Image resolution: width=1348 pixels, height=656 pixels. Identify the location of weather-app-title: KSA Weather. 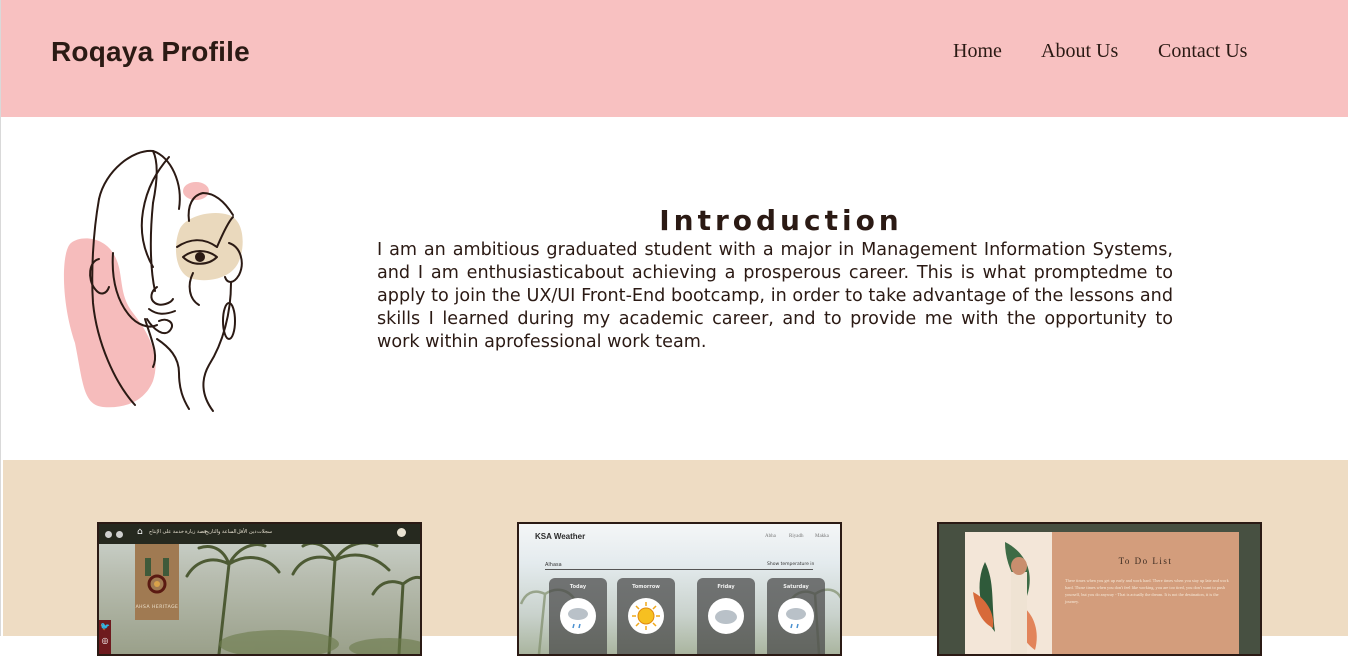
(560, 536).